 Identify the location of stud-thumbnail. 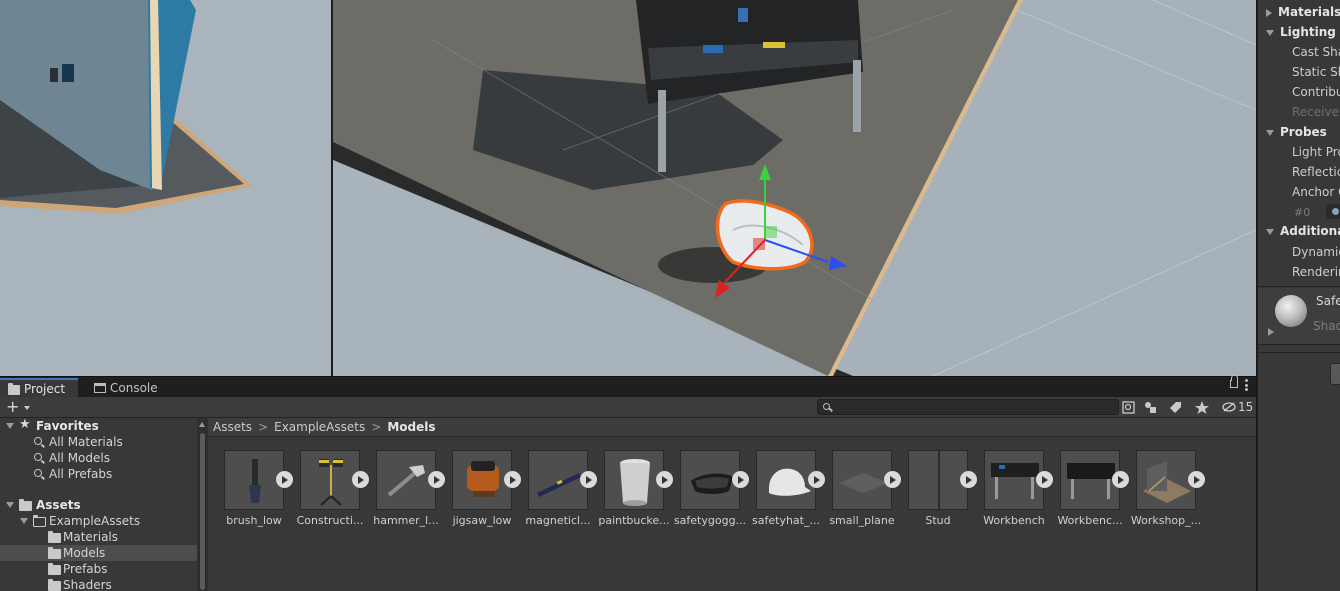
(938, 480).